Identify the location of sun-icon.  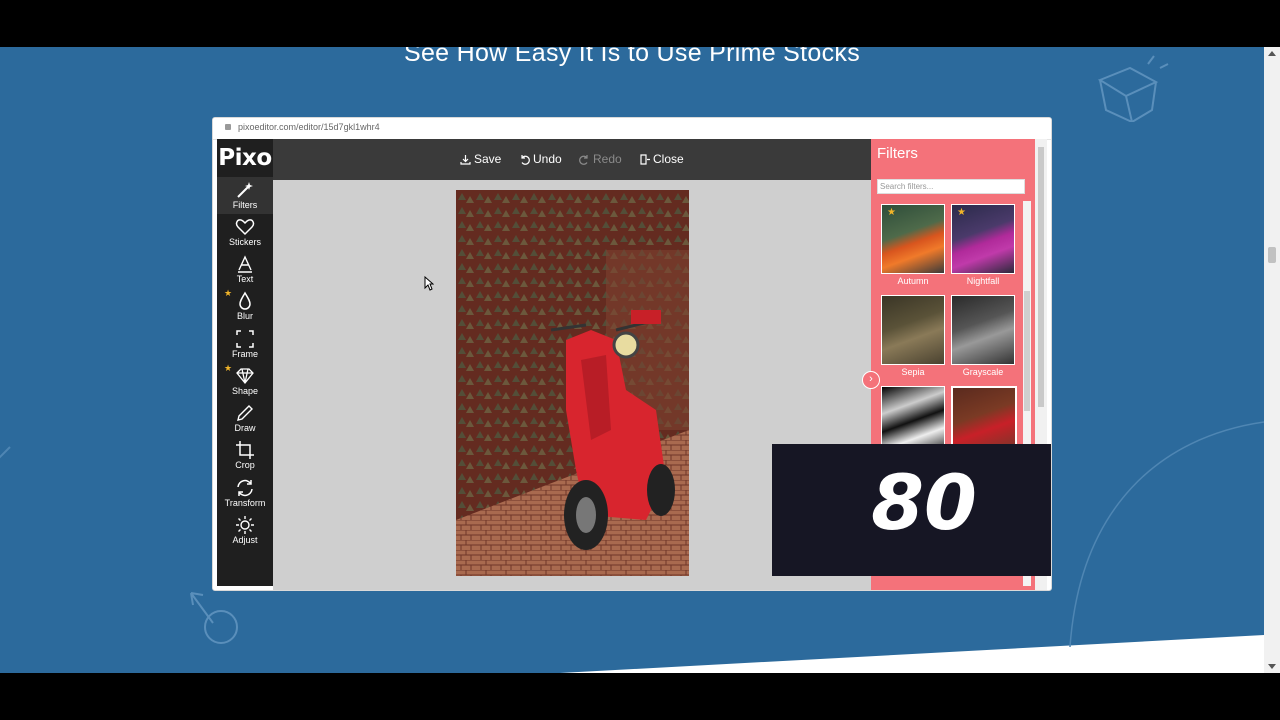
(245, 525).